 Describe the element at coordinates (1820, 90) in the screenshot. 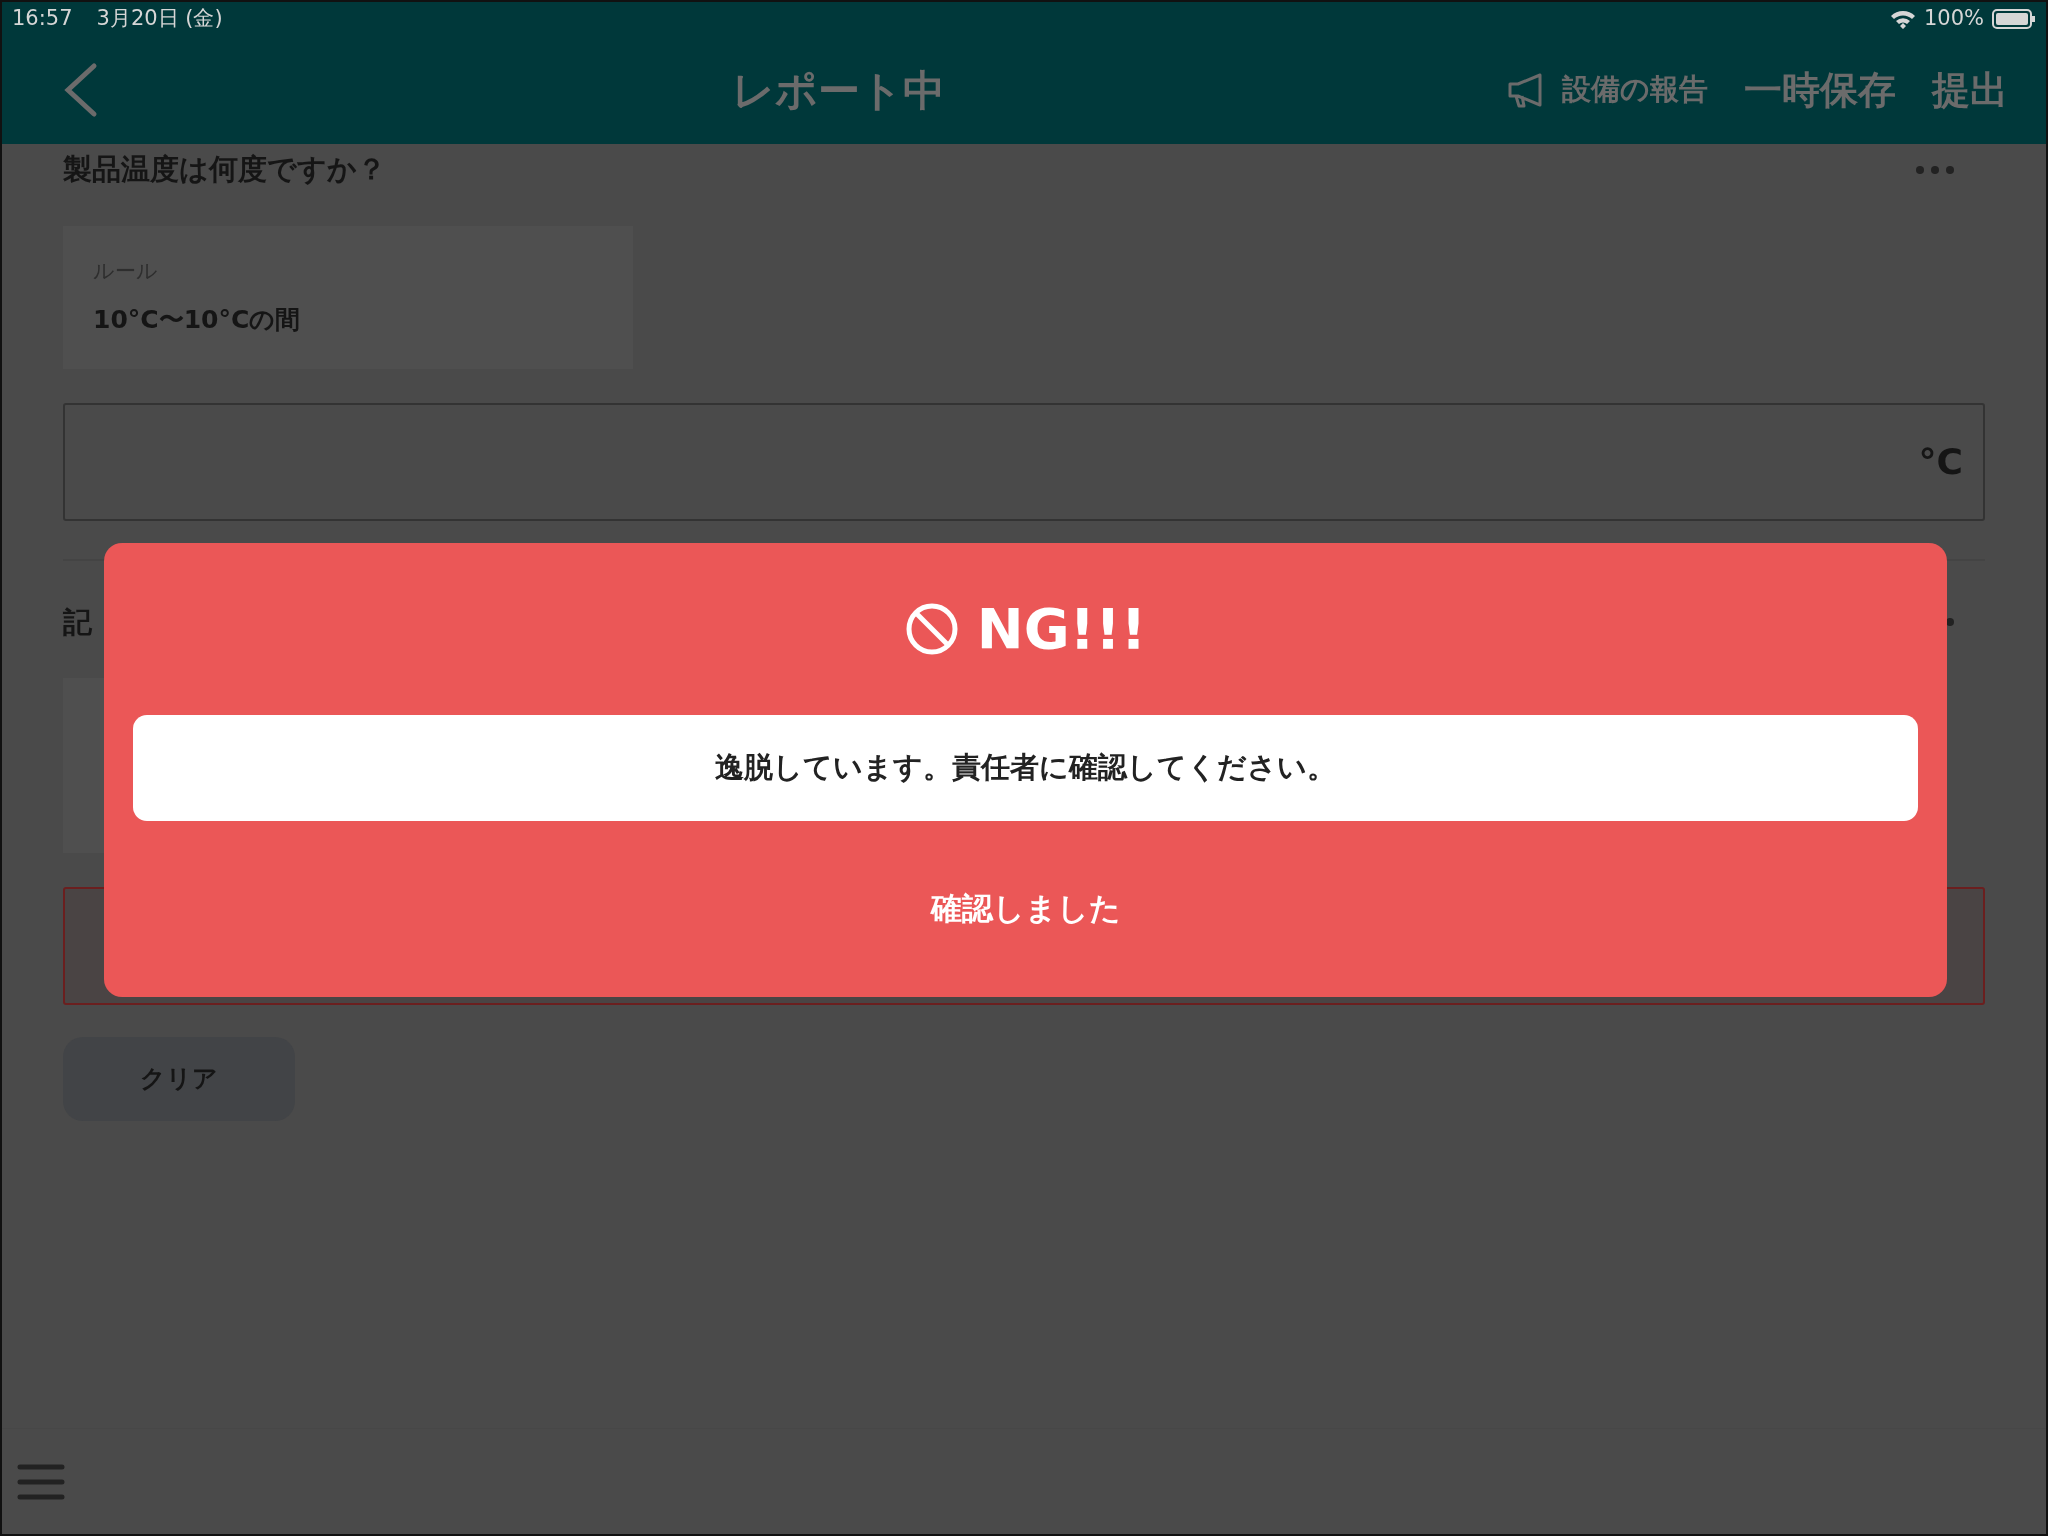

I see `header-action-button: 一時保存` at that location.